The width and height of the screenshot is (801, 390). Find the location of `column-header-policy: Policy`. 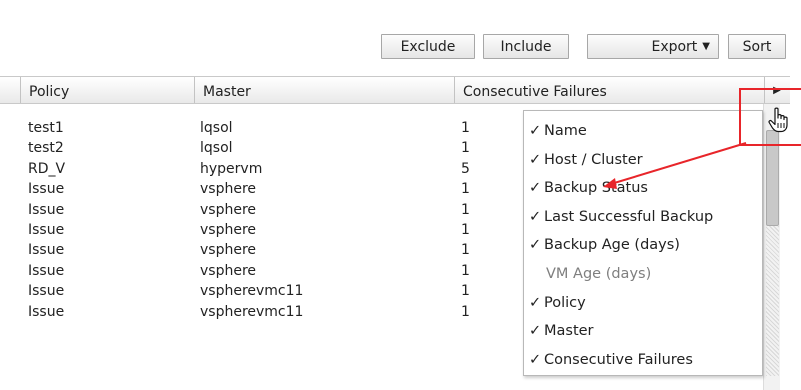

column-header-policy: Policy is located at coordinates (108, 90).